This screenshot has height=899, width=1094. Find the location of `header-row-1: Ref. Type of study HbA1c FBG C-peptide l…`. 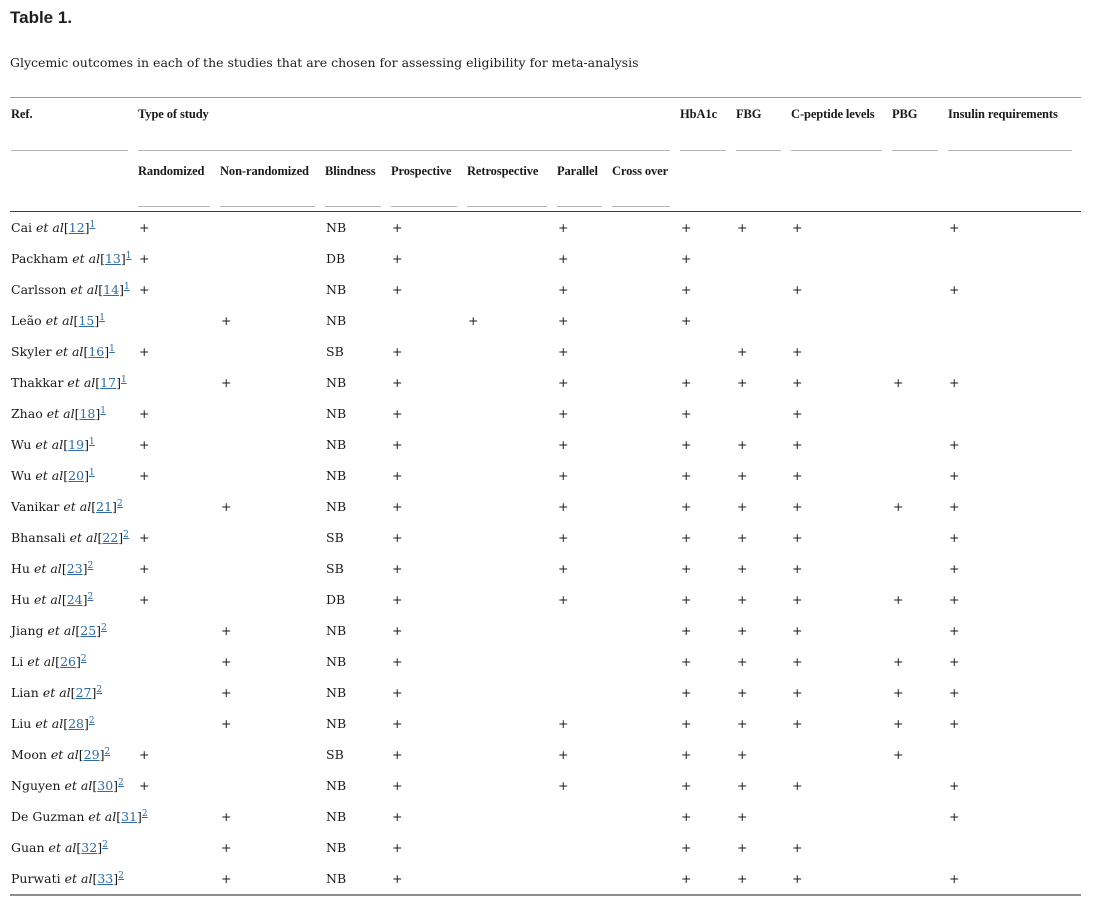

header-row-1: Ref. Type of study HbA1c FBG C-peptide l… is located at coordinates (545, 127).